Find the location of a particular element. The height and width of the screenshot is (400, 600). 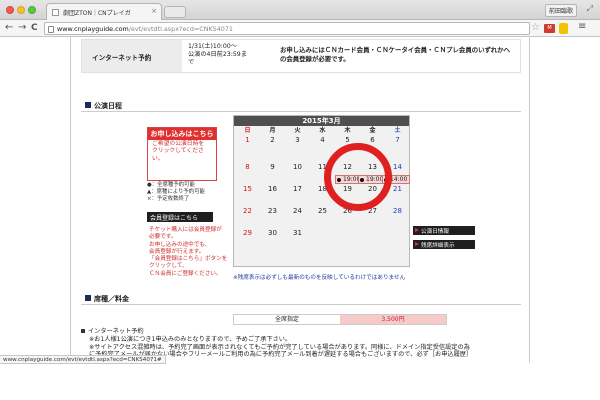

calendar-day: 15 is located at coordinates (247, 189).